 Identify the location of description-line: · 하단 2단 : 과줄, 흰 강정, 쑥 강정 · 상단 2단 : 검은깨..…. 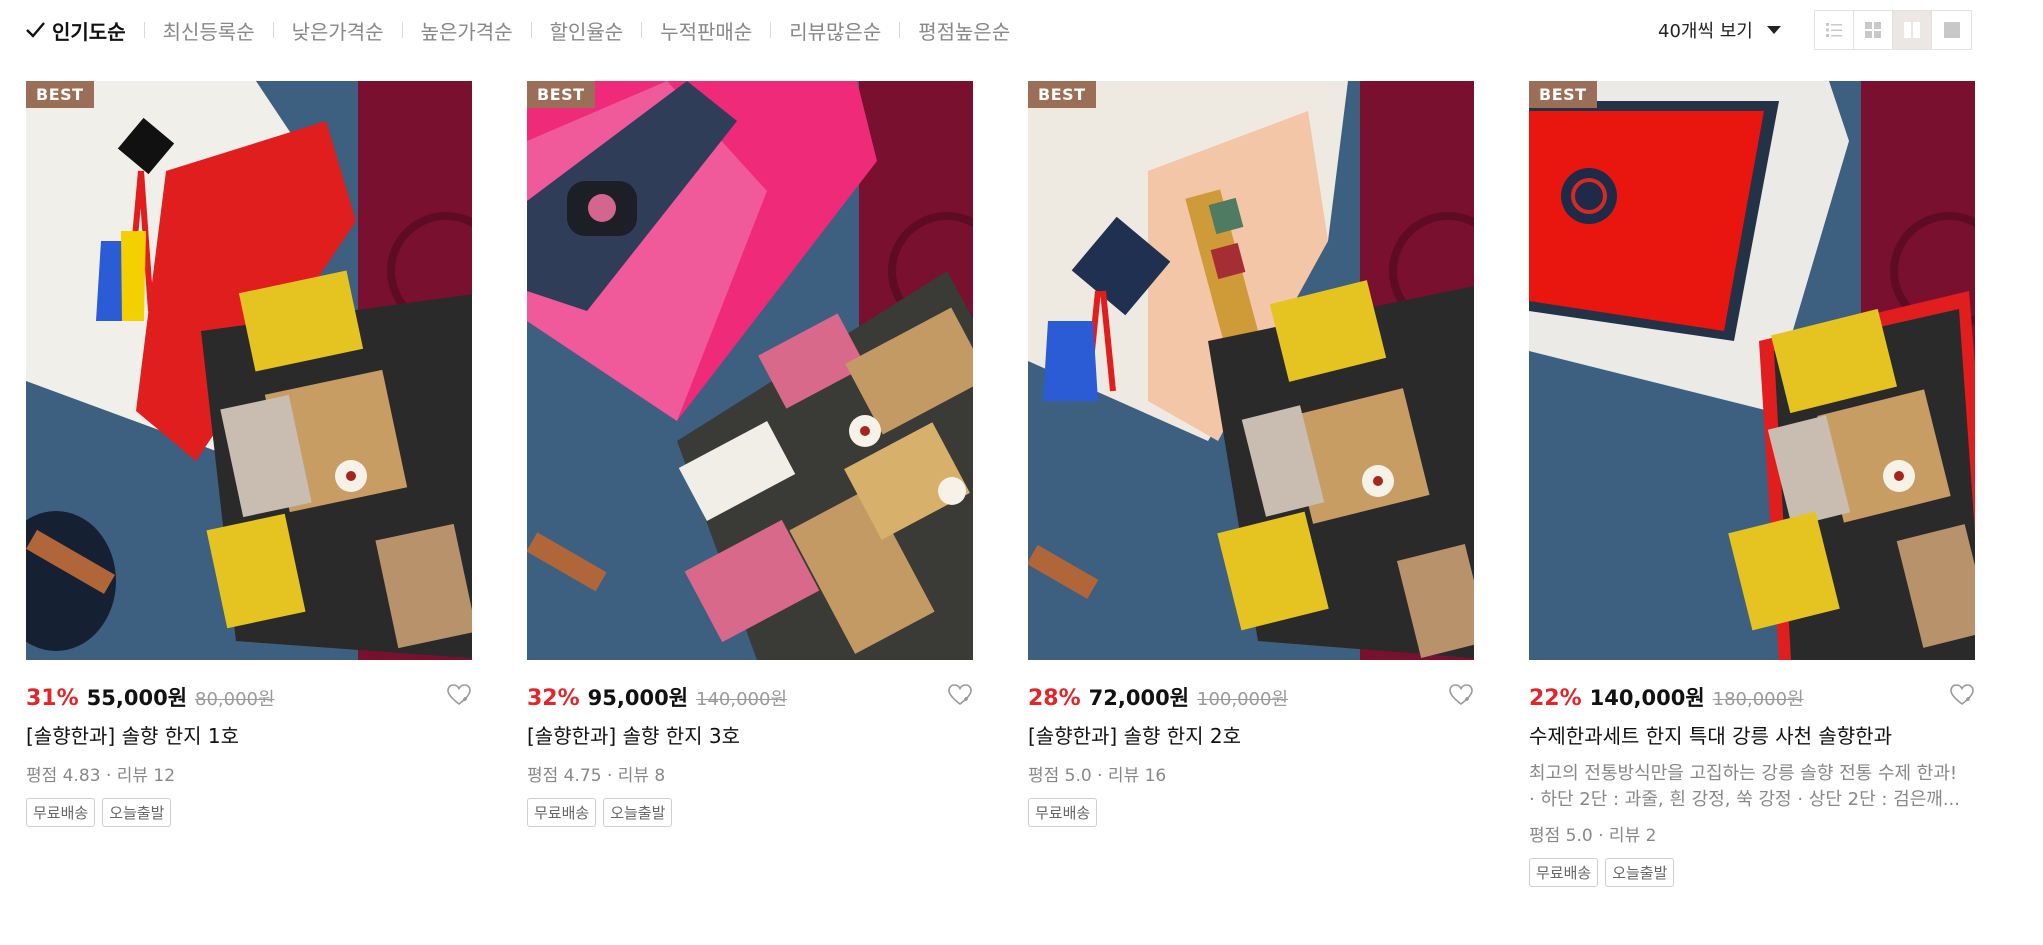
(1744, 799).